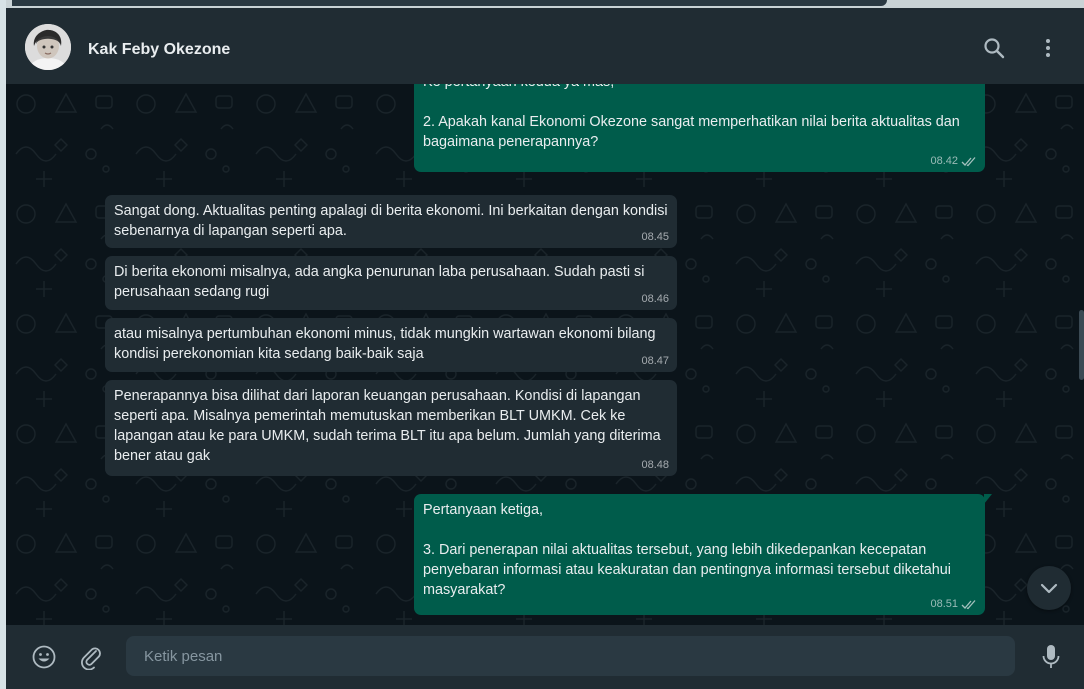 The width and height of the screenshot is (1084, 689). I want to click on message-meta: 08.51, so click(953, 604).